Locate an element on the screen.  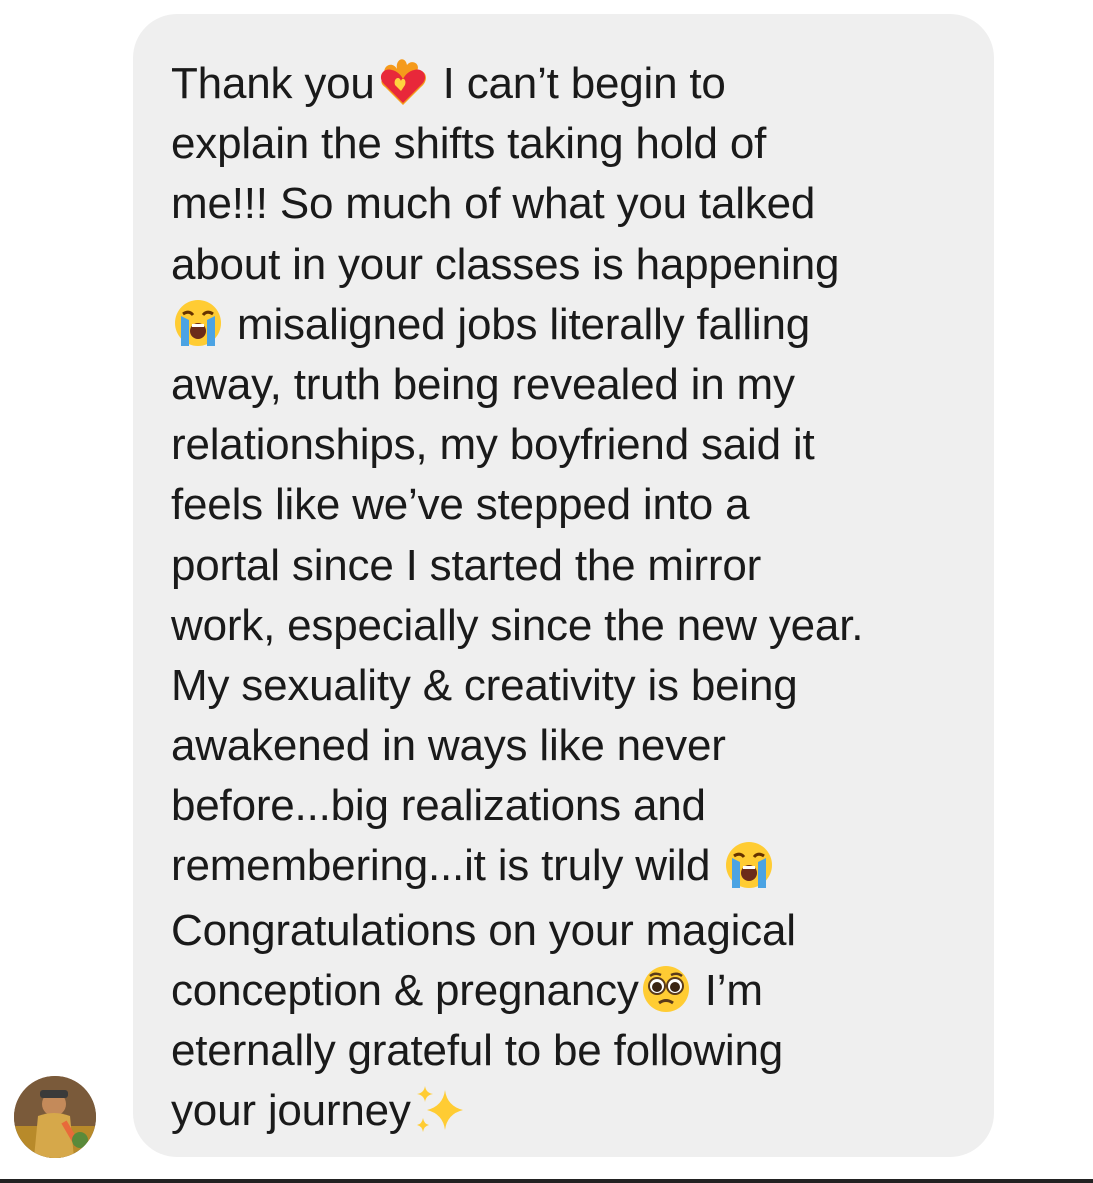
sparkles-icon is located at coordinates (441, 1110).